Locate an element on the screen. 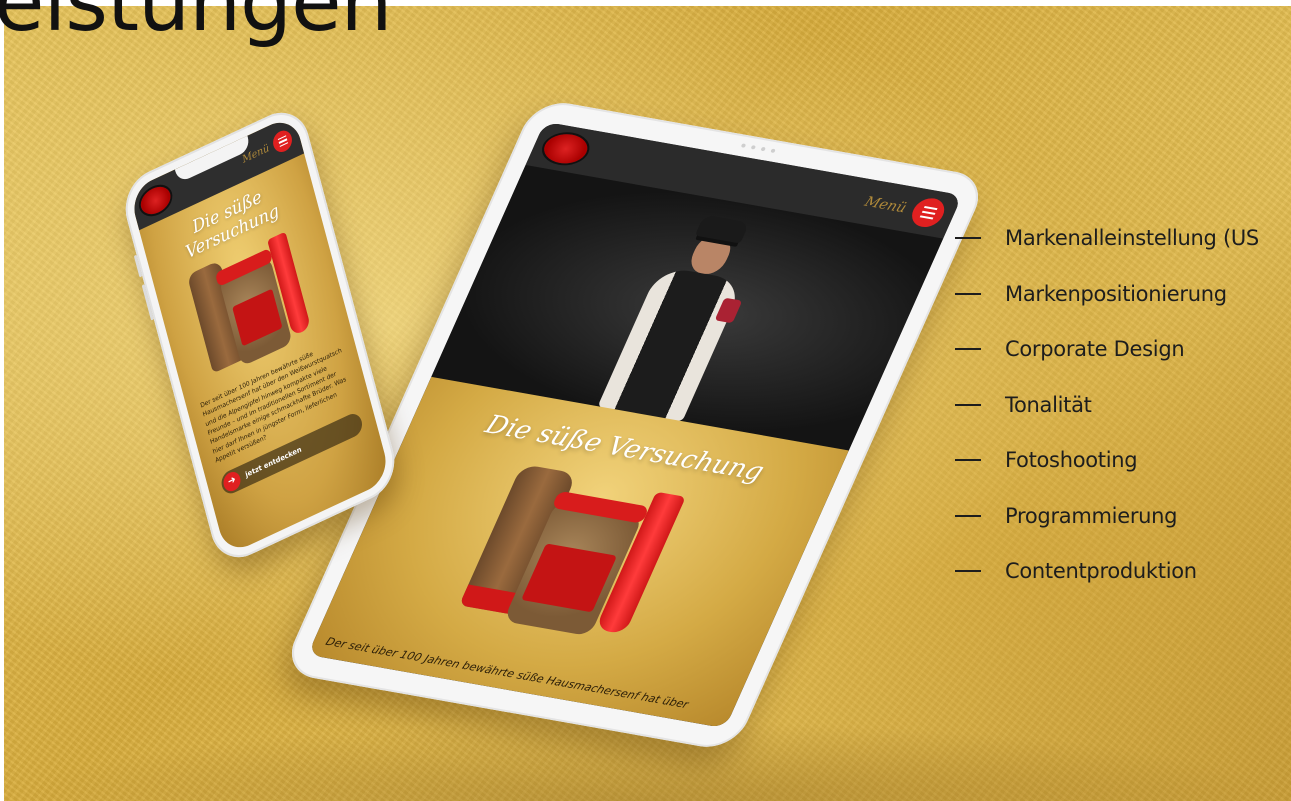 The width and height of the screenshot is (1291, 801). product-image is located at coordinates (577, 554).